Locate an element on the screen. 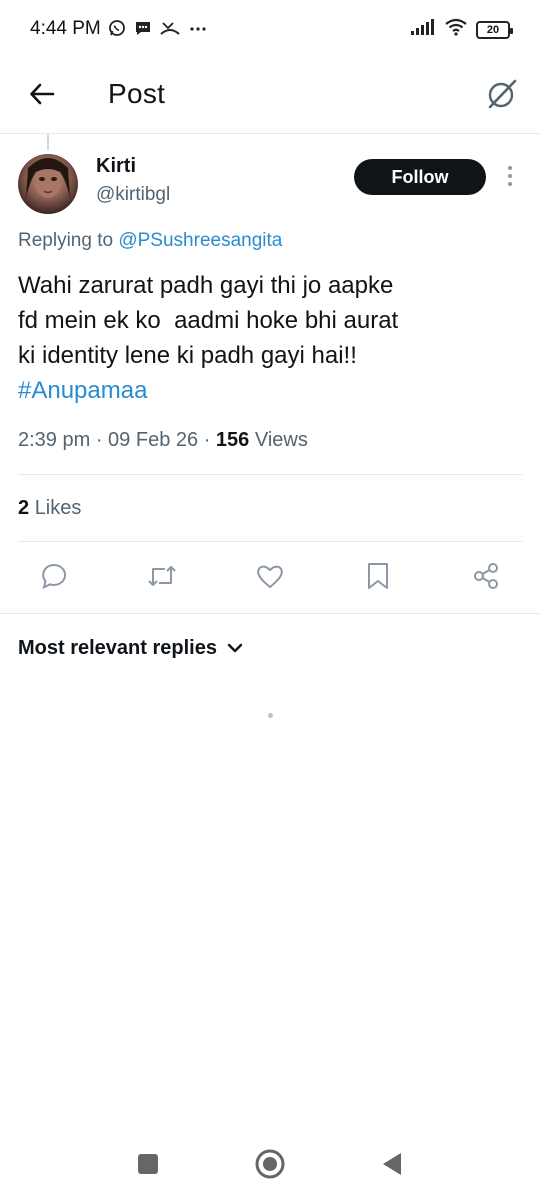  battery-icon: 20 is located at coordinates (494, 29).